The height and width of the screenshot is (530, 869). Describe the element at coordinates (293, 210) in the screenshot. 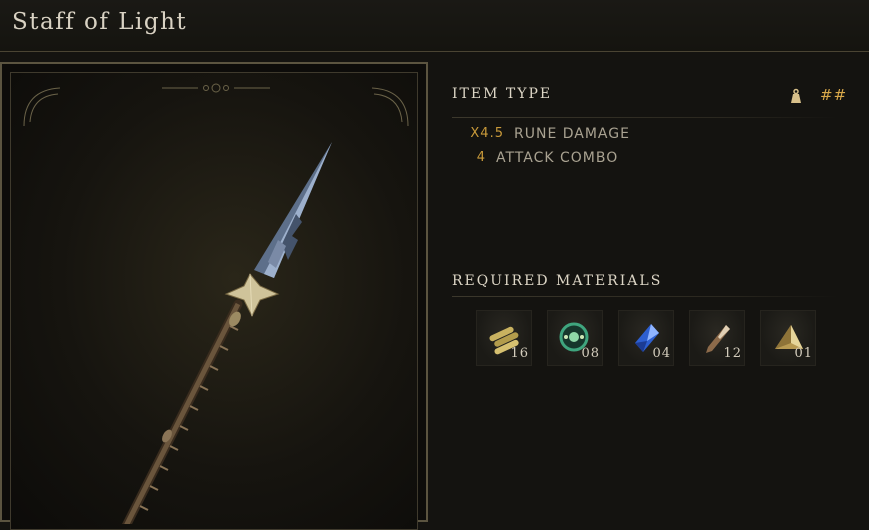

I see `staff-blade` at that location.